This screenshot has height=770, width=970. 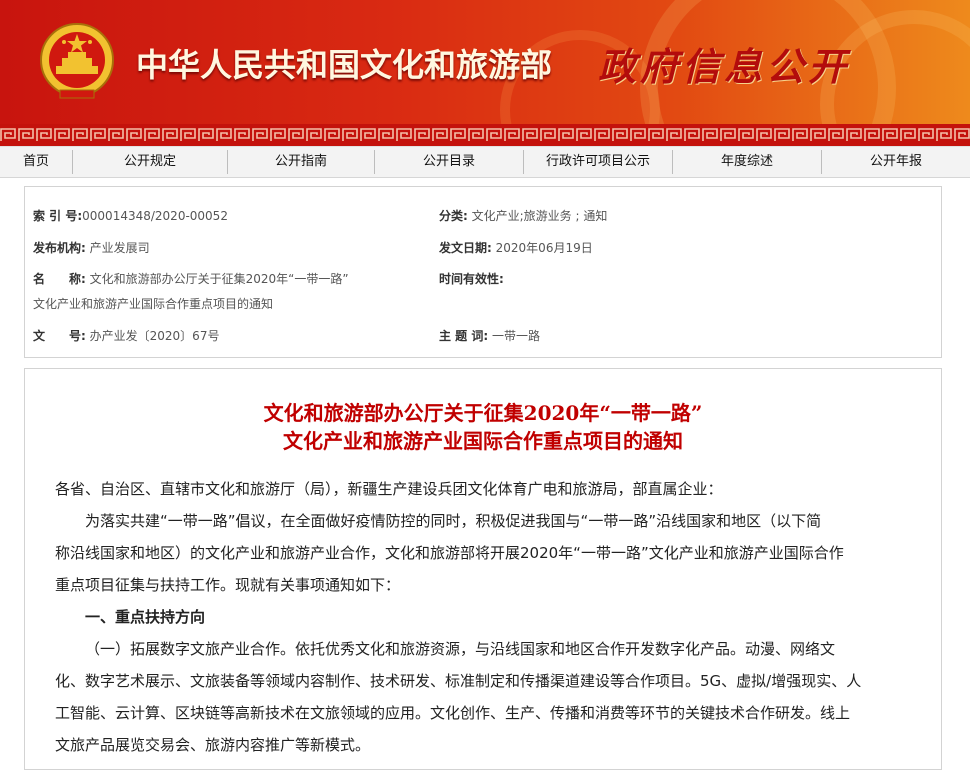 What do you see at coordinates (36, 162) in the screenshot?
I see `nav-home: 首页` at bounding box center [36, 162].